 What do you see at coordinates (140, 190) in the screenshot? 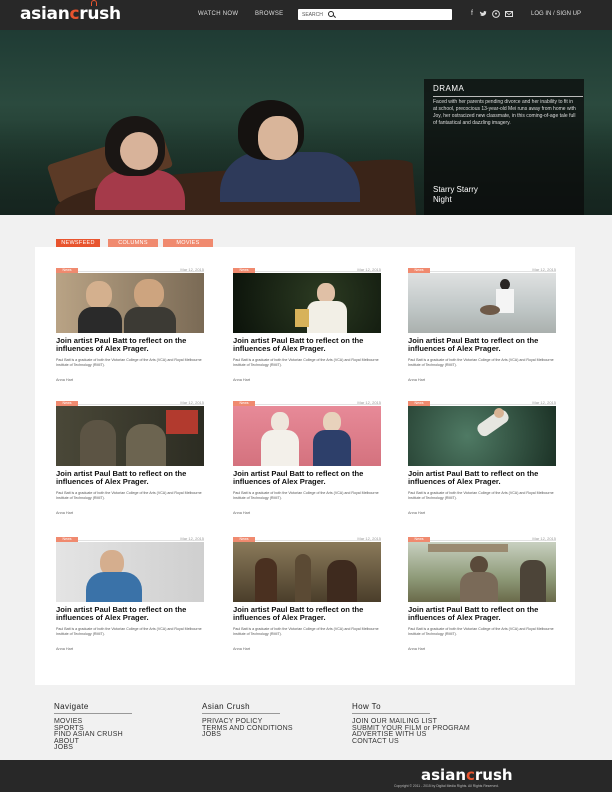
I see `hero-girl-body` at bounding box center [140, 190].